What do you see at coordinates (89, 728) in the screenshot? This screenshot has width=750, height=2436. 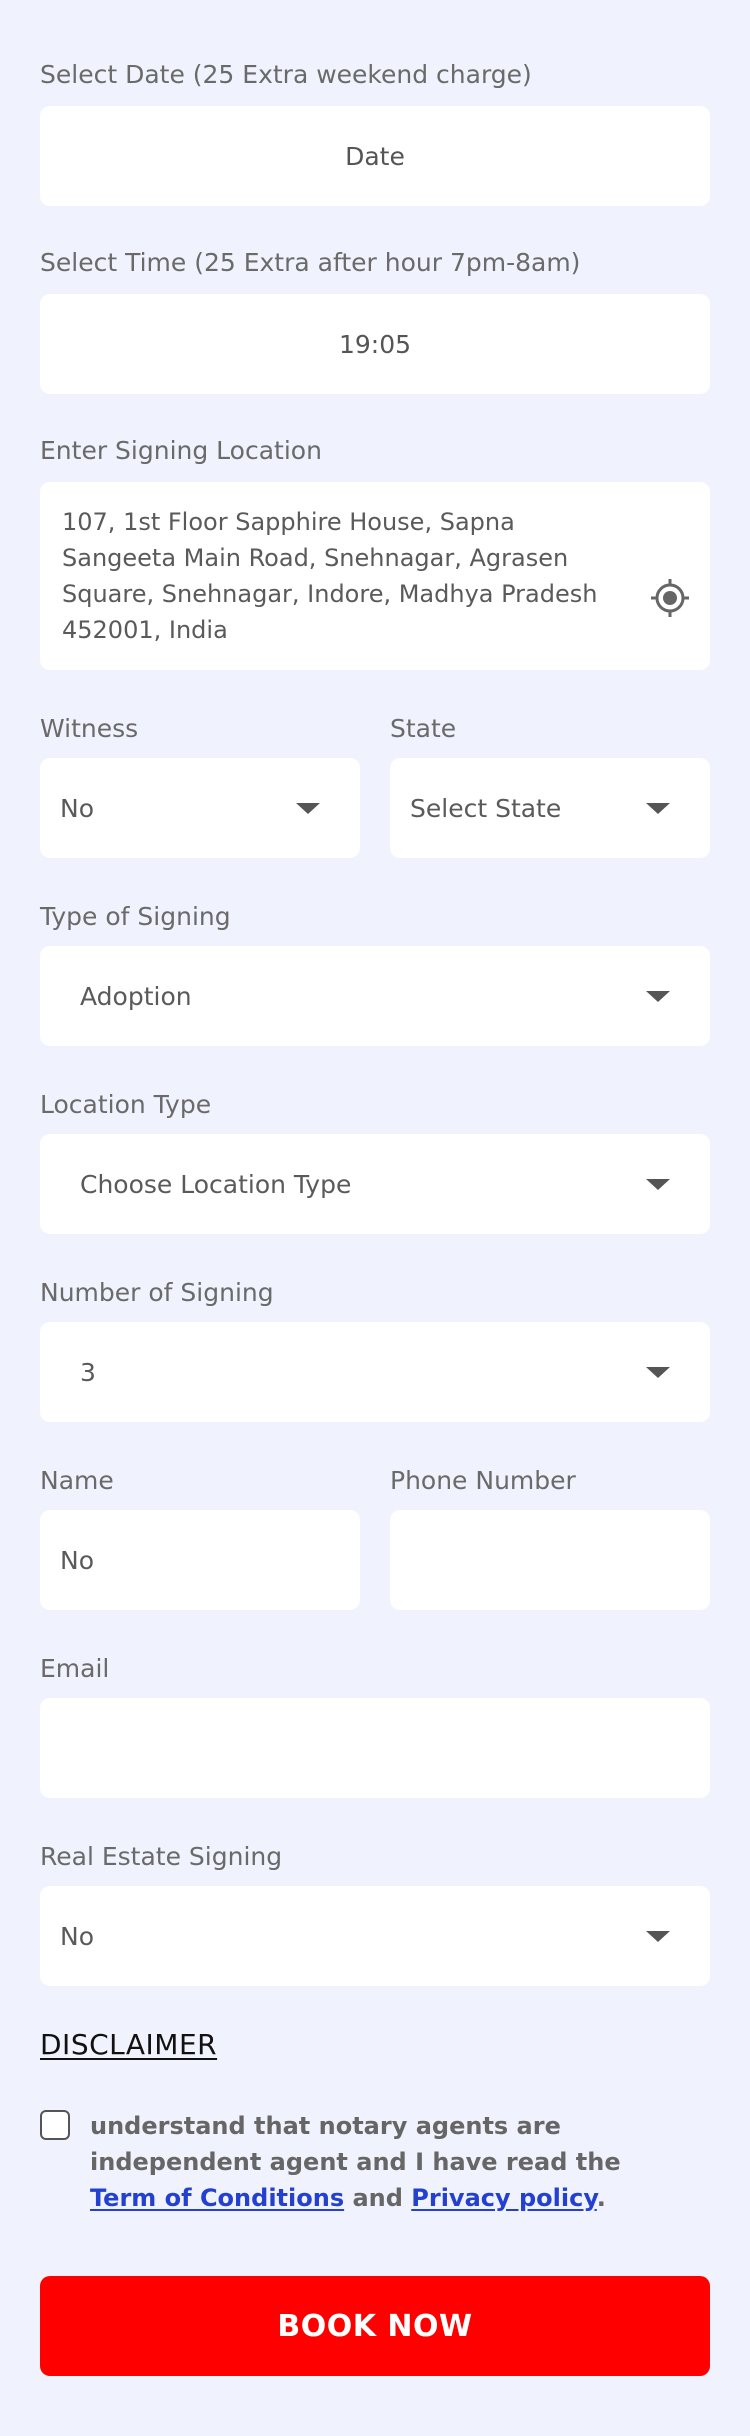 I see `witness-label: Witness` at bounding box center [89, 728].